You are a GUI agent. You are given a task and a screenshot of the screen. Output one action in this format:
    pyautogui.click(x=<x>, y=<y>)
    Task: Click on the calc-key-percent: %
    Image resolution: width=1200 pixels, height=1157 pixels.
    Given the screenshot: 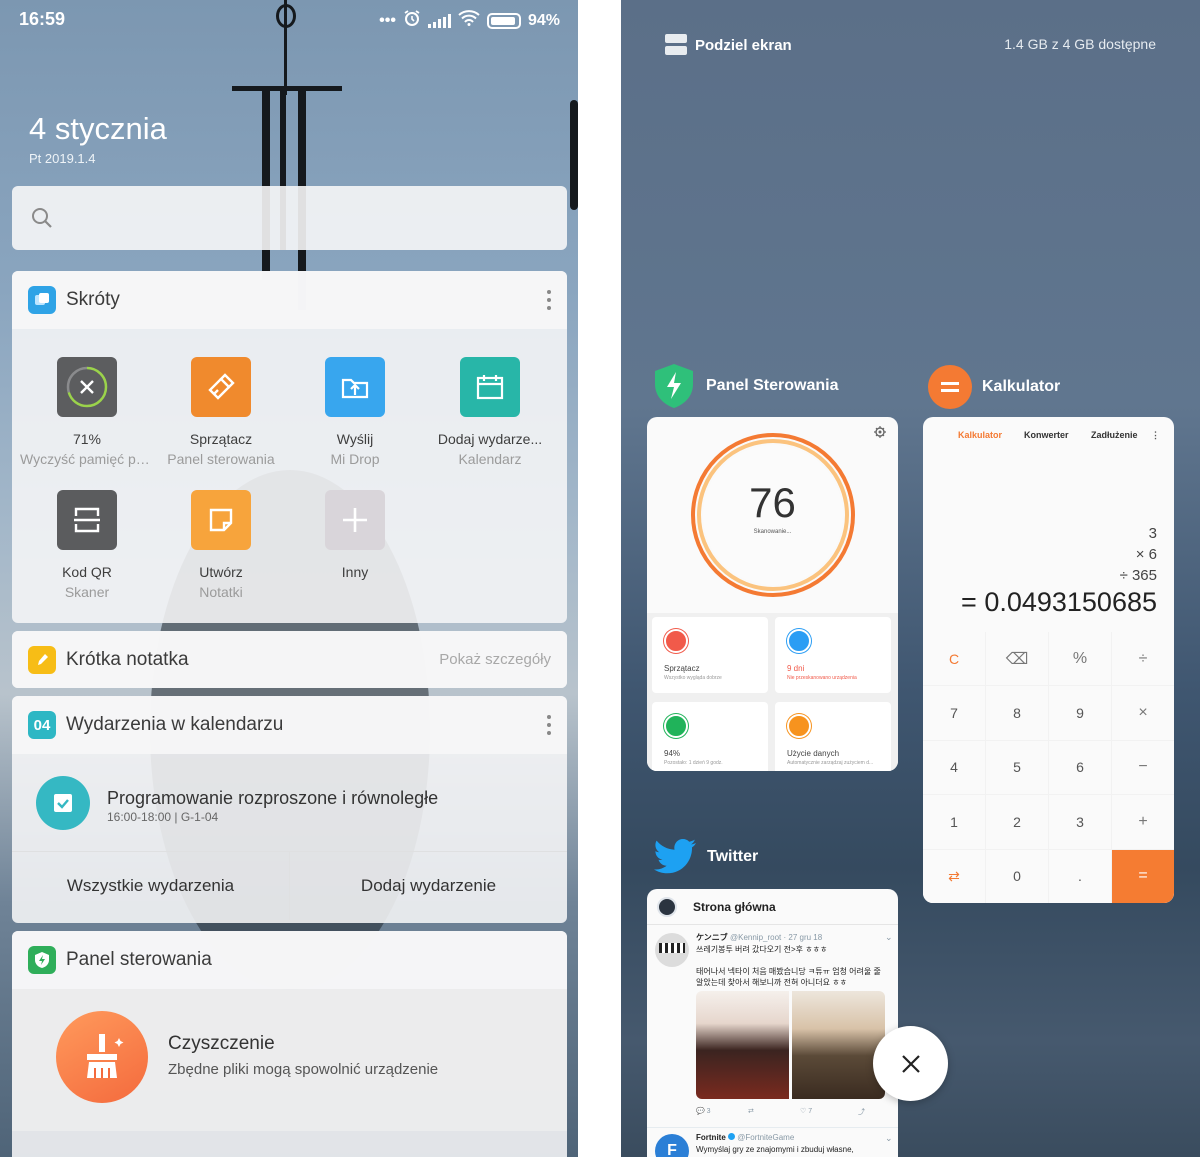 What is the action you would take?
    pyautogui.click(x=1080, y=659)
    